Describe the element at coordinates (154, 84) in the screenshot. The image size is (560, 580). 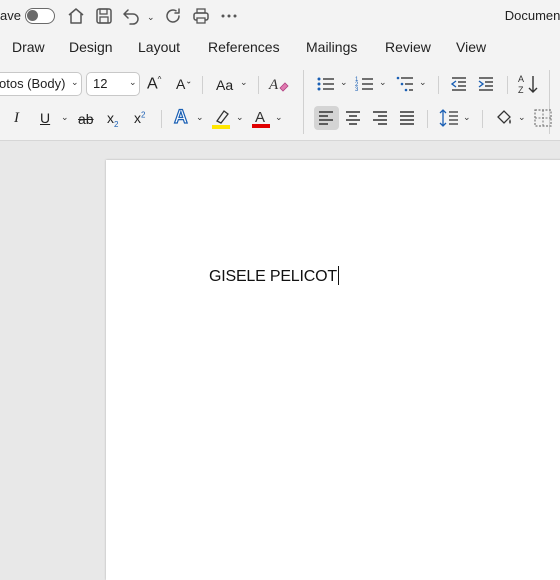
I see `grow-font-button: A^` at that location.